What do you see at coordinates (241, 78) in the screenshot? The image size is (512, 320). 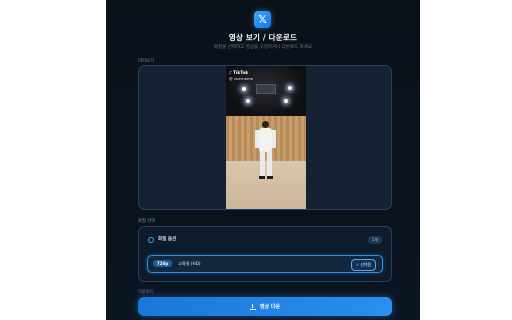 I see `tiktok-username: @ username` at bounding box center [241, 78].